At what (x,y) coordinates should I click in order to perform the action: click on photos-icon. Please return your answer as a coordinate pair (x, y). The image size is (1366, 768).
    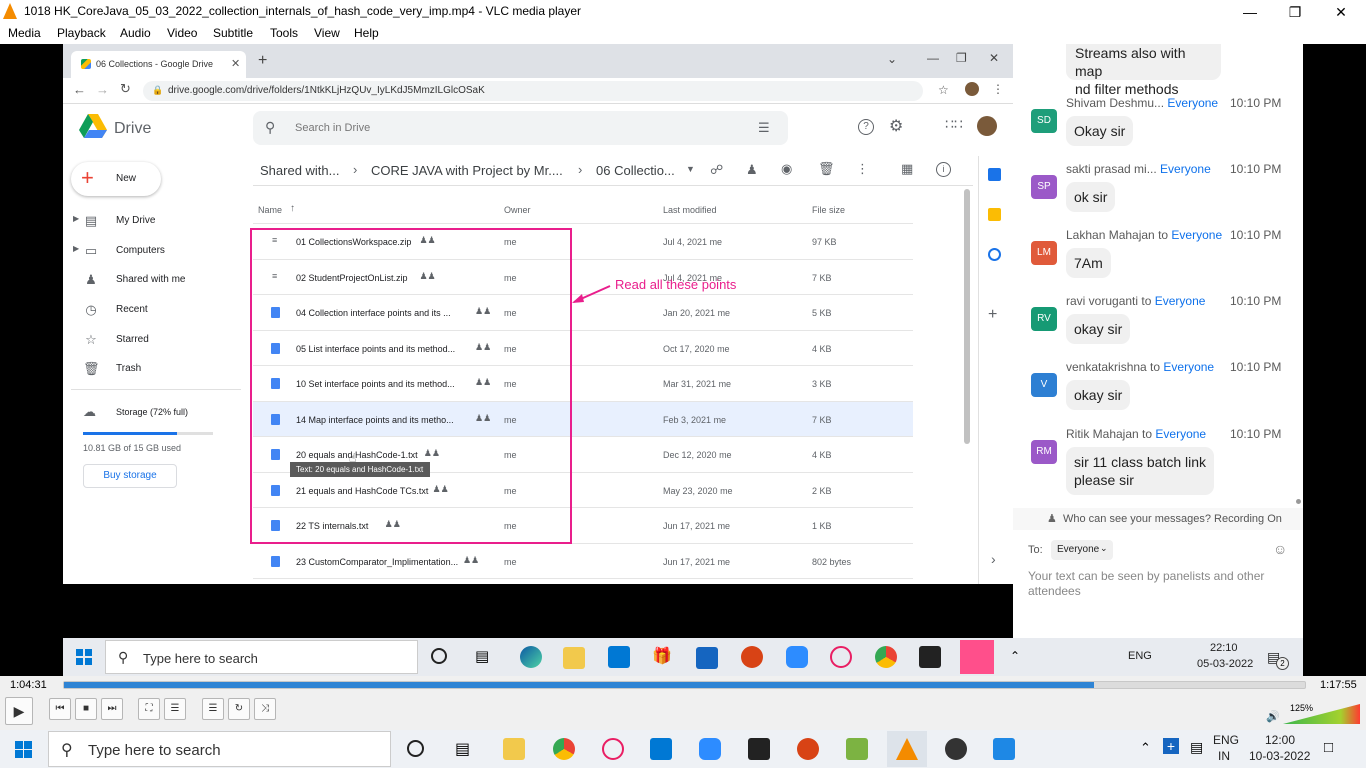
    Looking at the image, I should click on (1004, 749).